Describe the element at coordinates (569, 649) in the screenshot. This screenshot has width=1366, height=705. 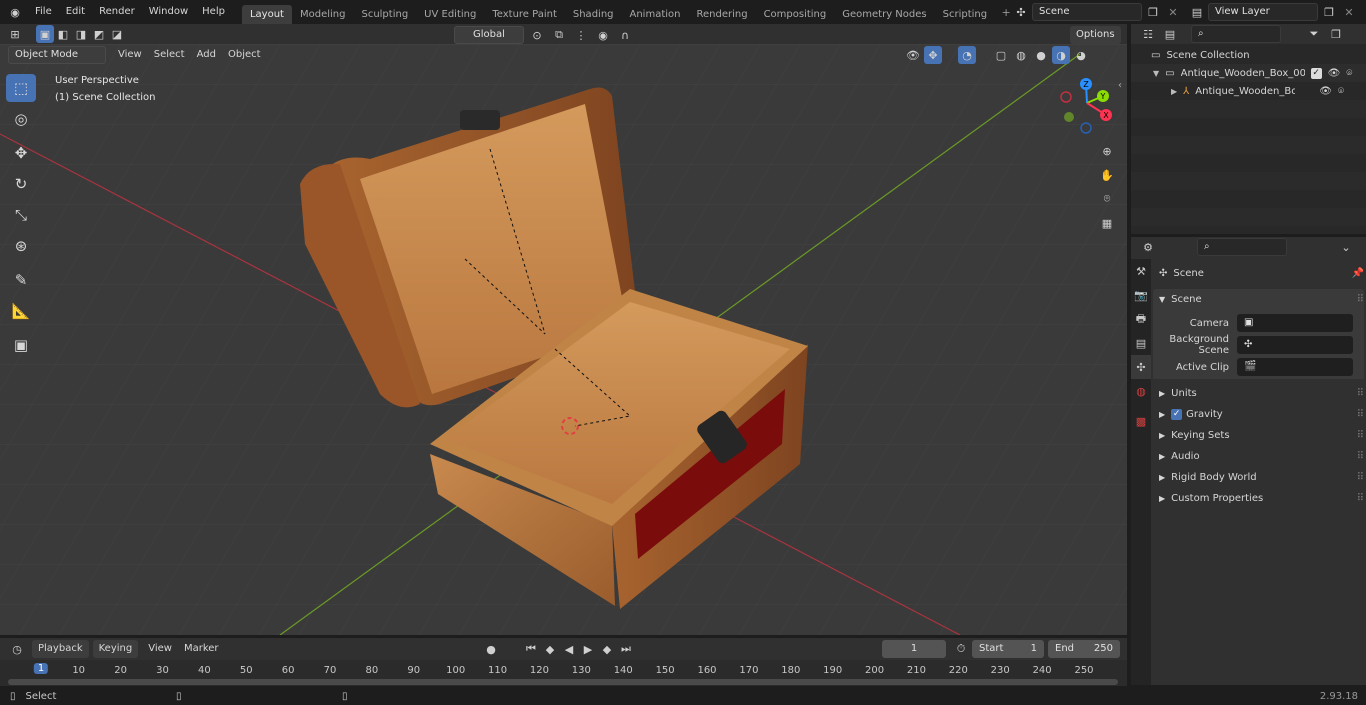
I see `play-reverse-icon: ◀` at that location.